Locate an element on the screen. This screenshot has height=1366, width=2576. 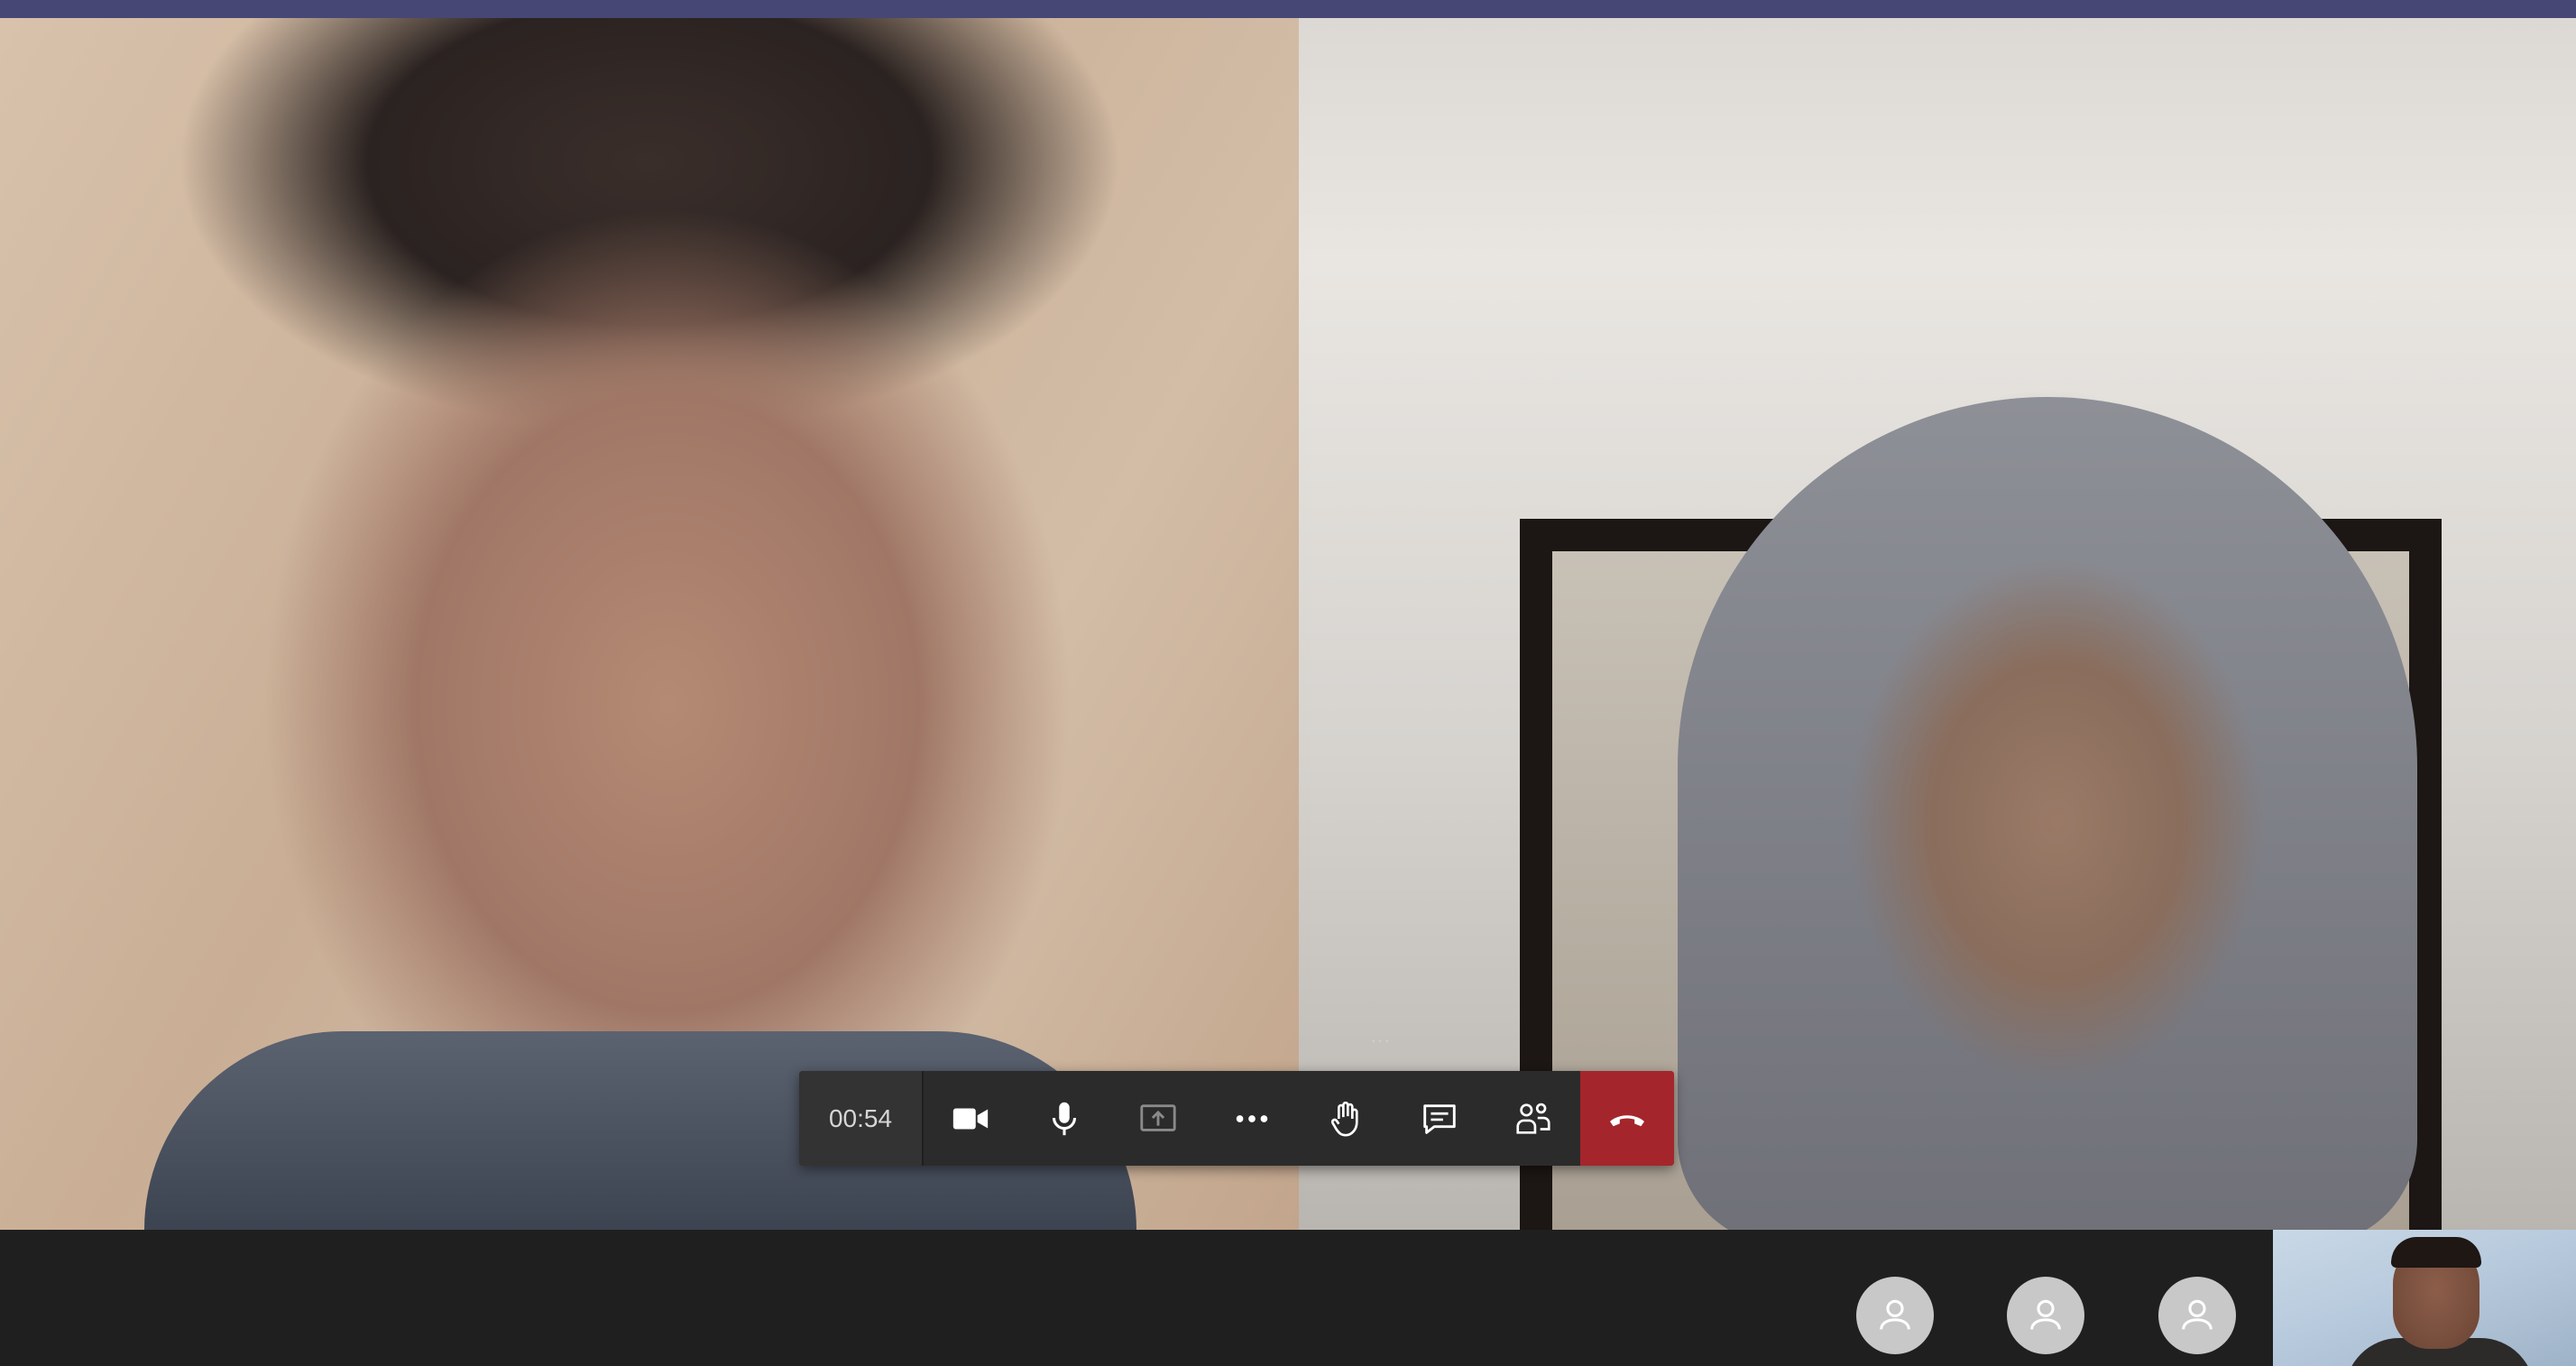
chat-button is located at coordinates (1440, 1119).